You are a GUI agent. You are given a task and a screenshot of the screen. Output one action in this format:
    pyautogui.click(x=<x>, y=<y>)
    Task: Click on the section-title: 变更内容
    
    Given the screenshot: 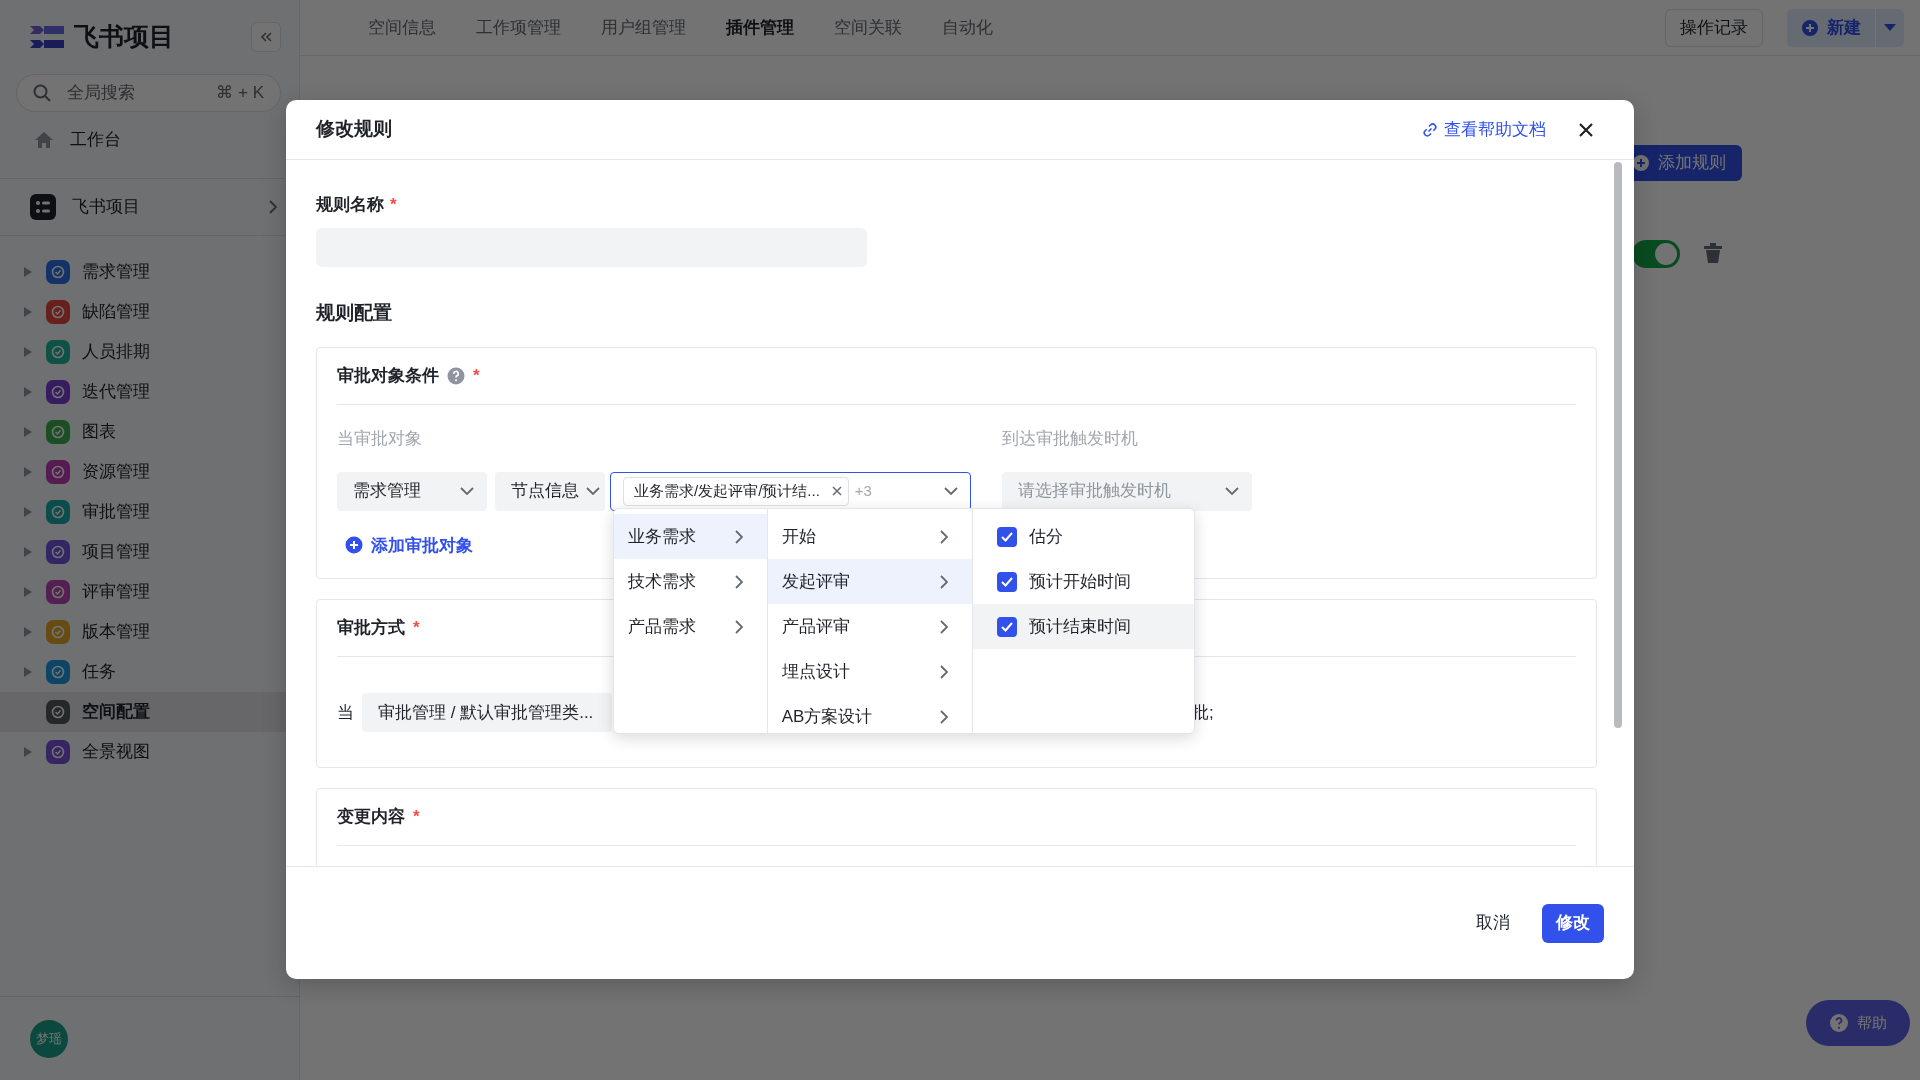 What is the action you would take?
    pyautogui.click(x=371, y=817)
    